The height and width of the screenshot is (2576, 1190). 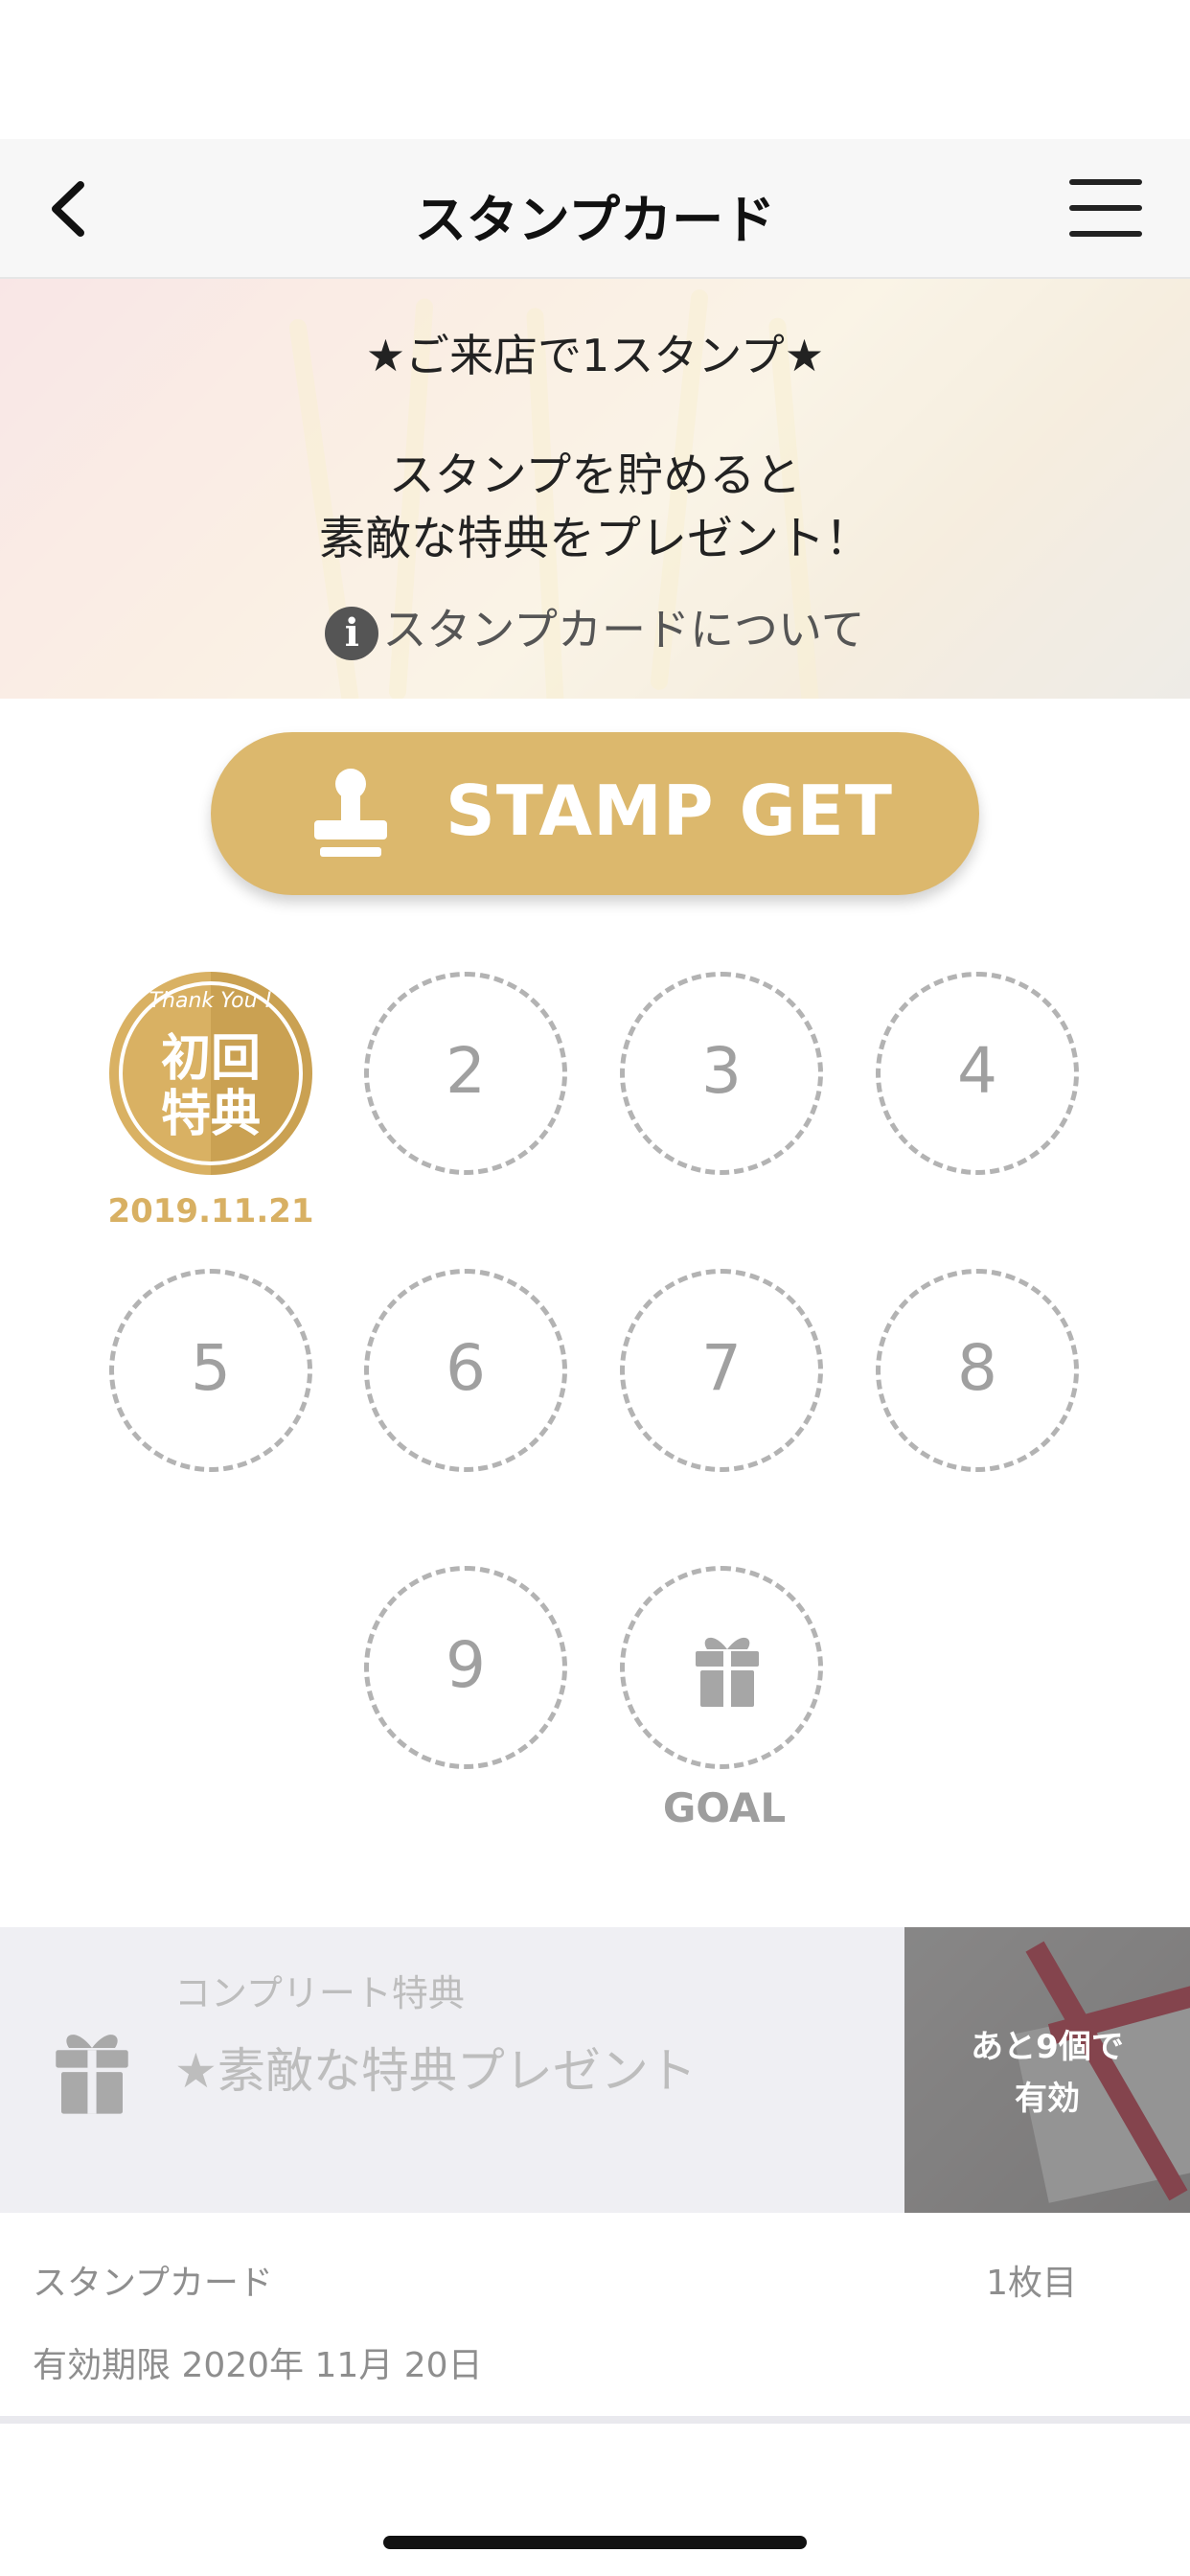 What do you see at coordinates (466, 1071) in the screenshot?
I see `stamp-slot-number: 2` at bounding box center [466, 1071].